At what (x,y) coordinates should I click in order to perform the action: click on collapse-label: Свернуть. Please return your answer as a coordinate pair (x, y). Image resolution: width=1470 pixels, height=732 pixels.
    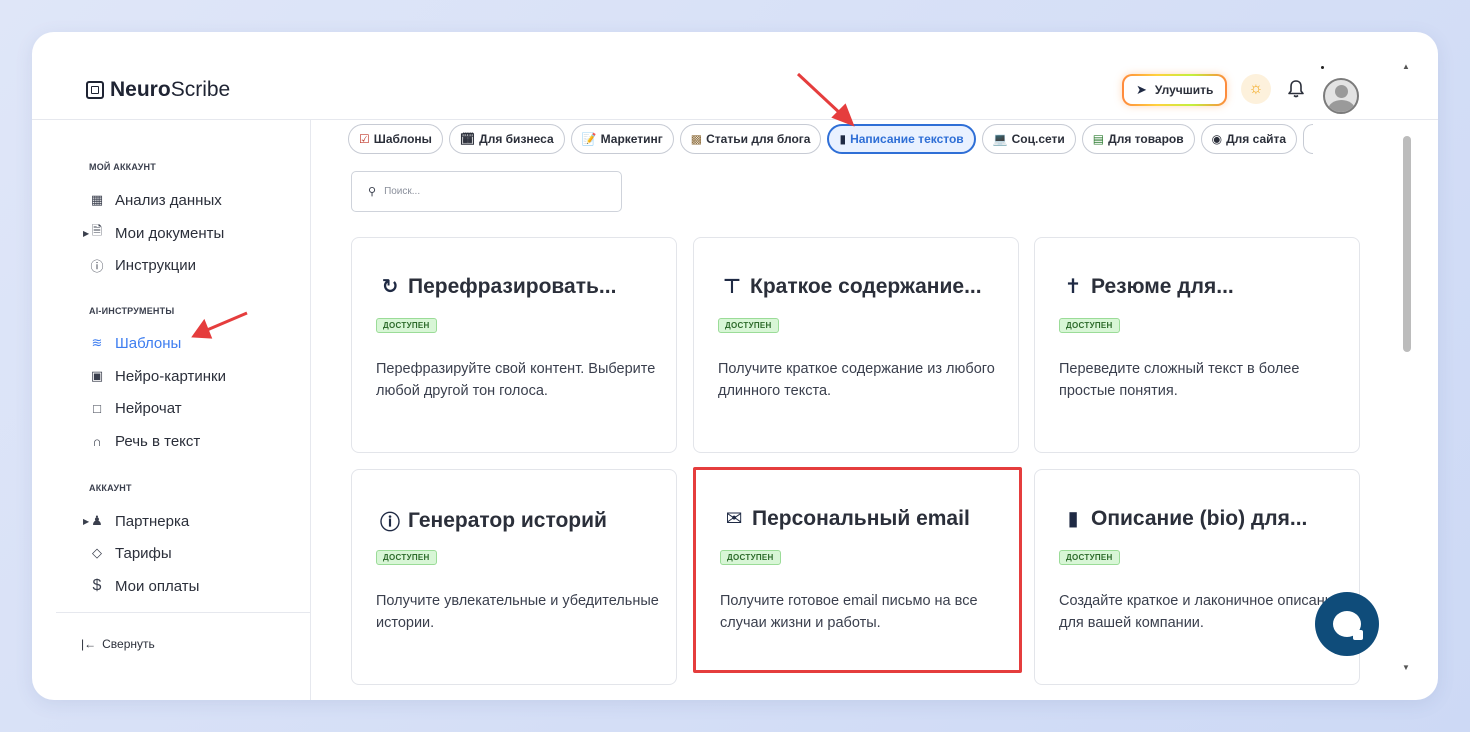
    Looking at the image, I should click on (128, 644).